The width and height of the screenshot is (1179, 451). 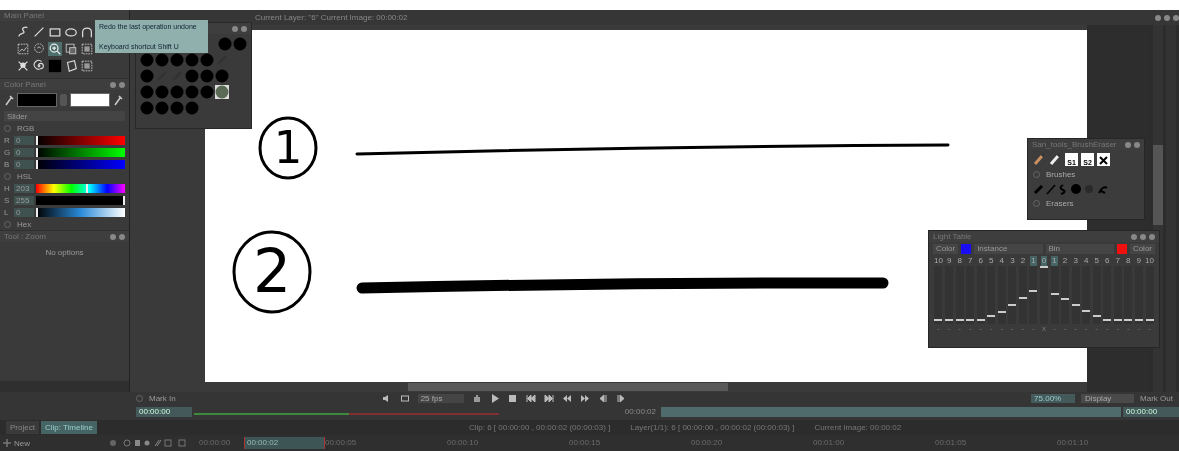 I want to click on panel-tab: Project, so click(x=22, y=427).